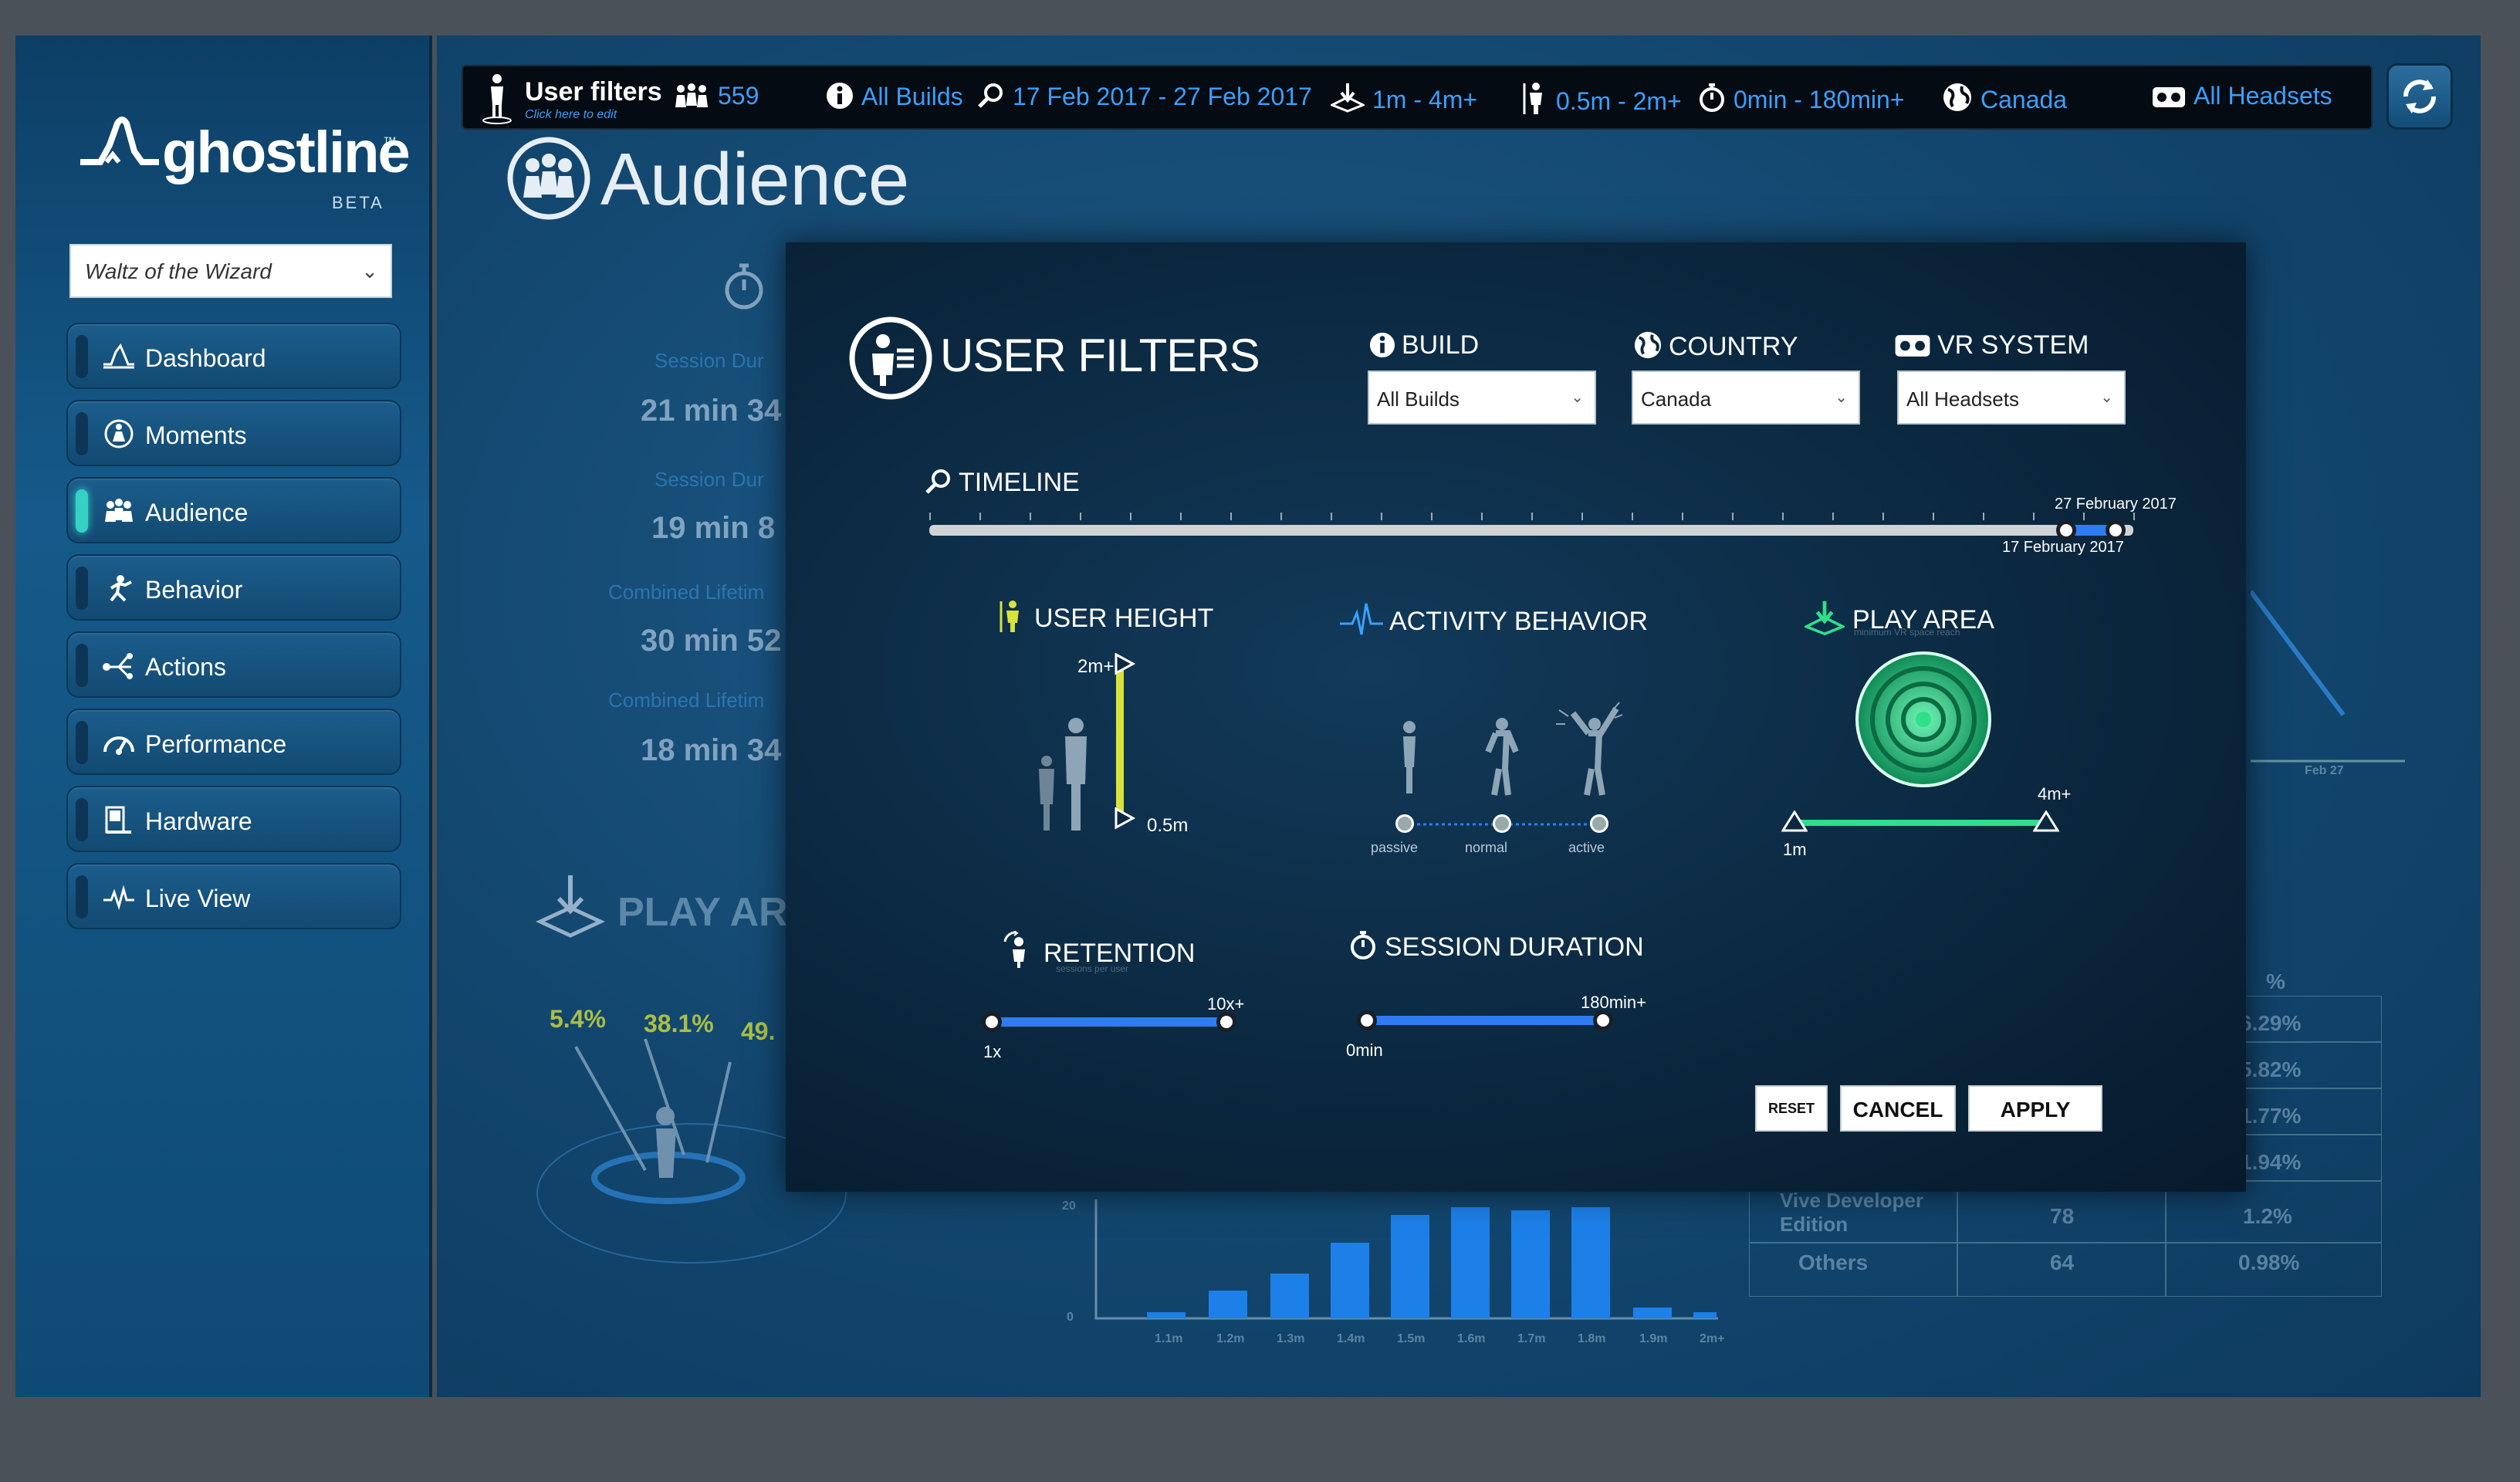  Describe the element at coordinates (233, 510) in the screenshot. I see `sidebar-item-audience: Audience` at that location.